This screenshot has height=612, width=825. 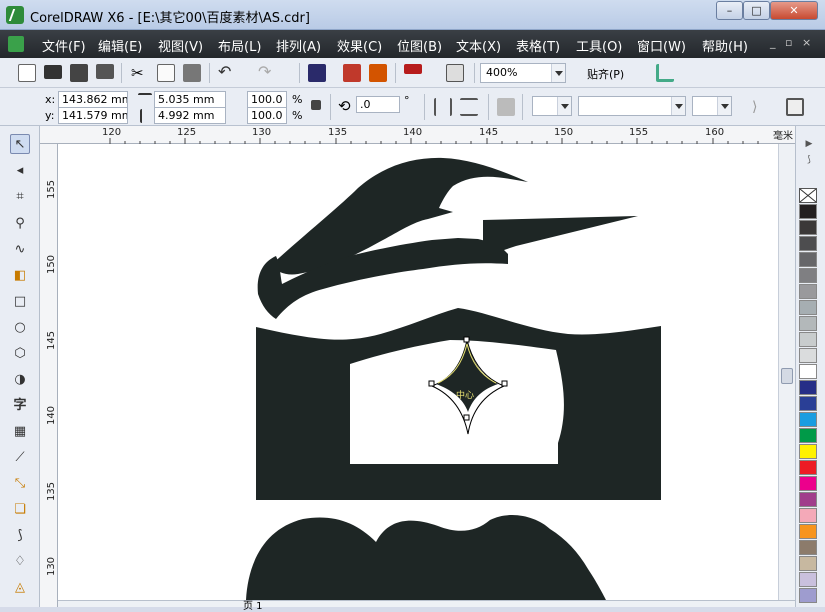 I want to click on wrap-text-icon, so click(x=506, y=107).